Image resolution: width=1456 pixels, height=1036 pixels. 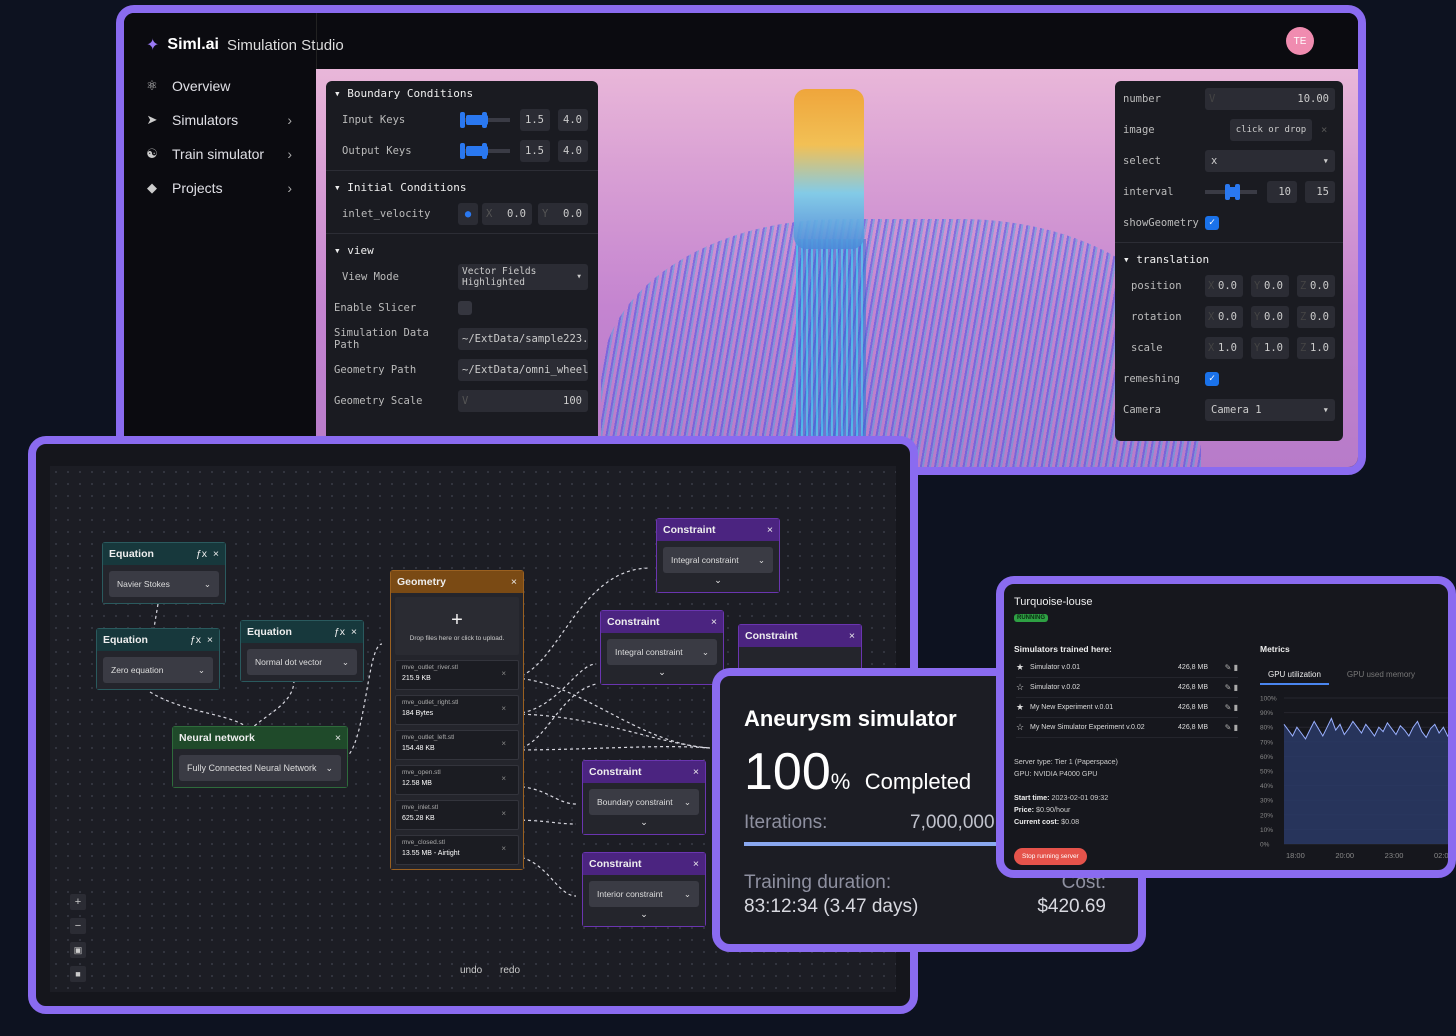 What do you see at coordinates (158, 670) in the screenshot?
I see `equation-select: Zero equation ⌄` at bounding box center [158, 670].